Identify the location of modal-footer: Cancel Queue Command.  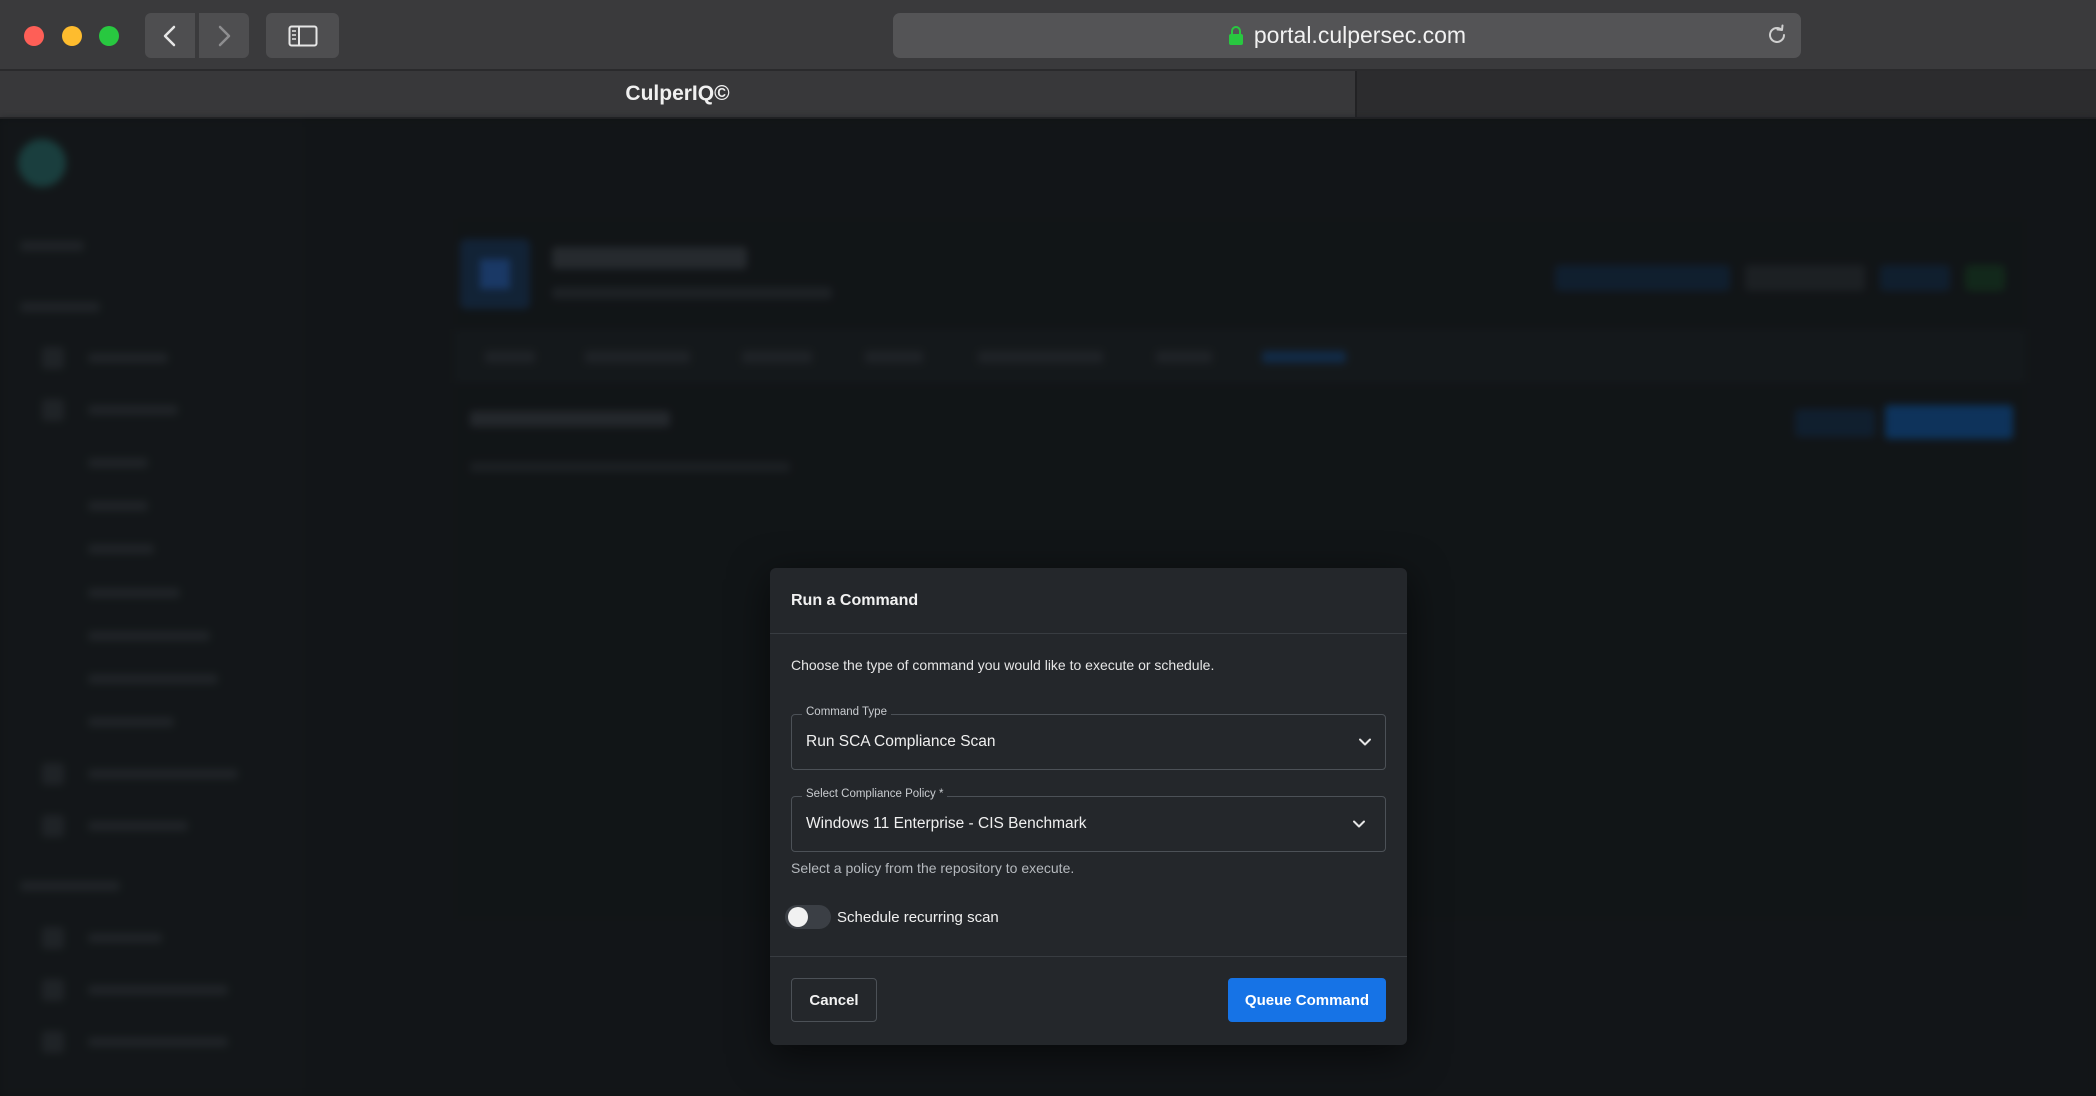
(1088, 1000).